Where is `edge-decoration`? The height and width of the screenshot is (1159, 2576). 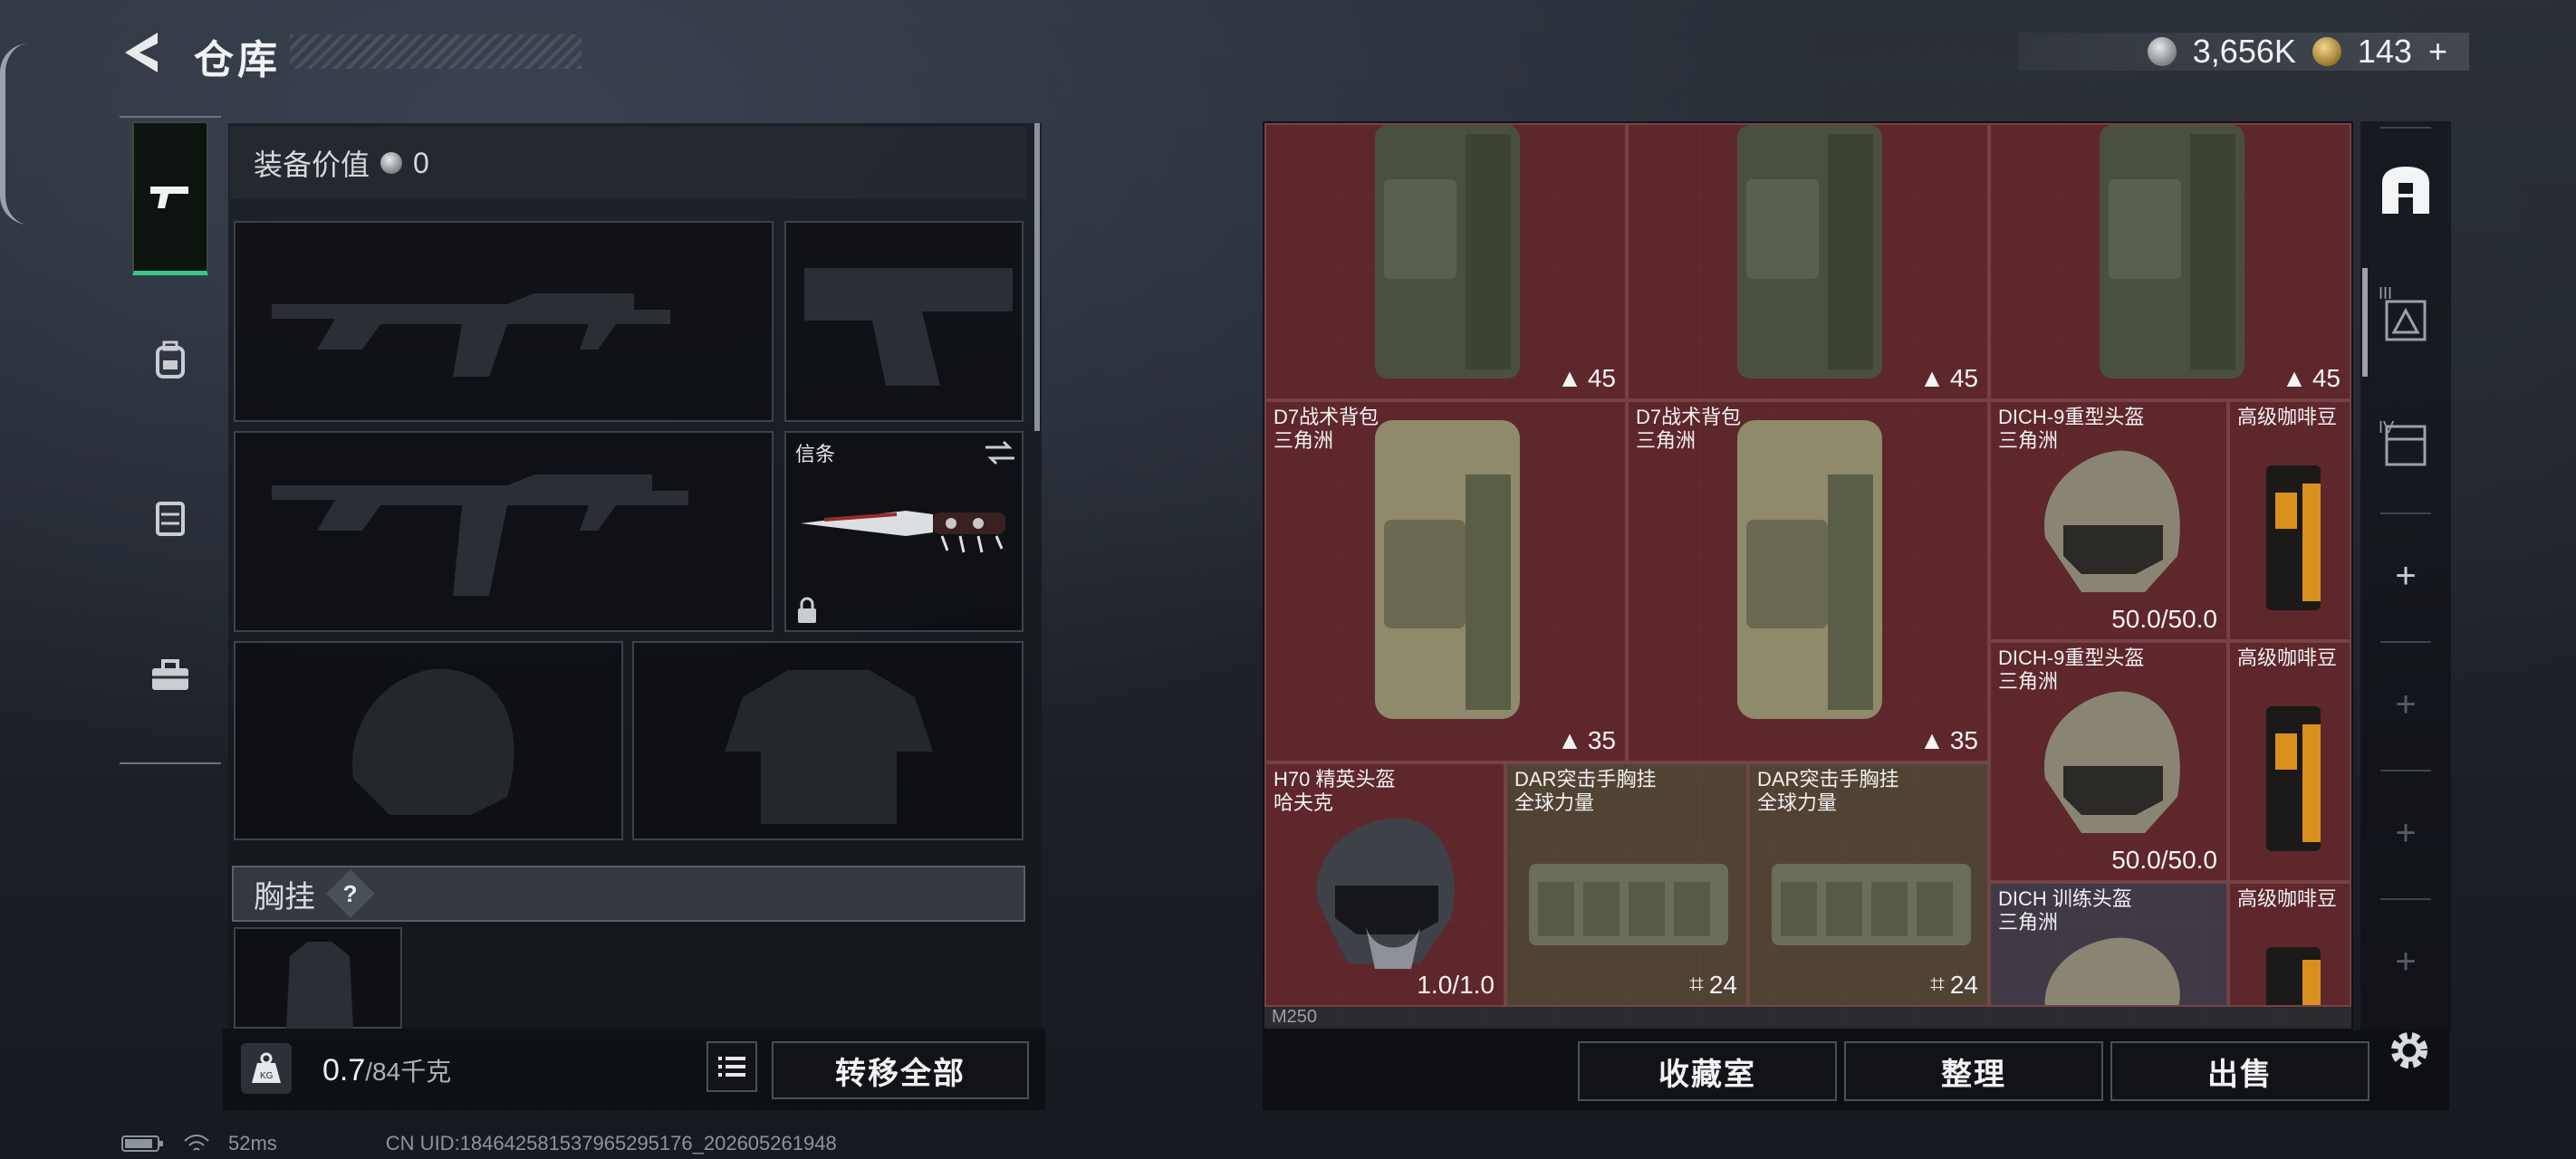
edge-decoration is located at coordinates (14, 134).